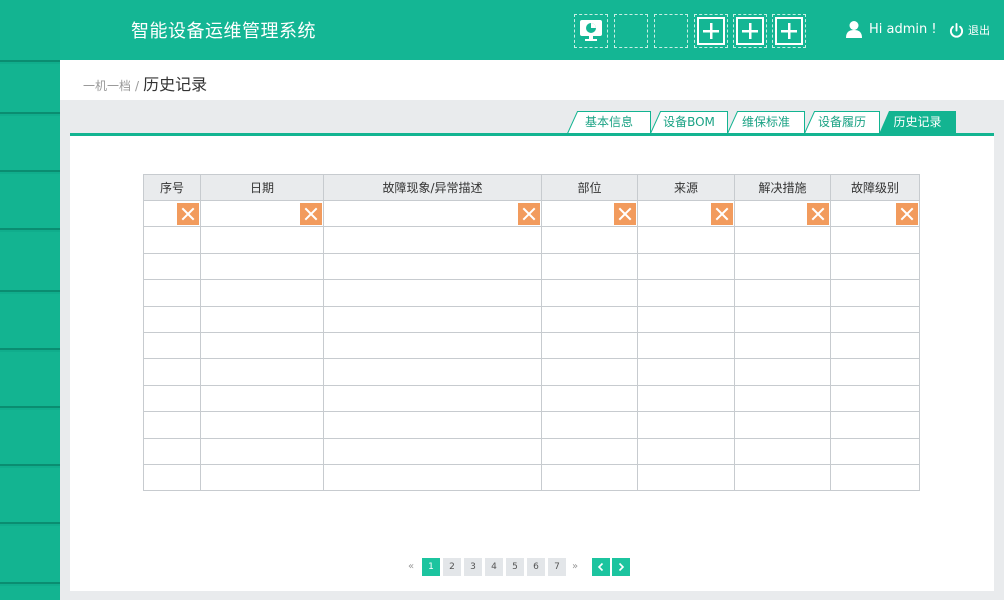  I want to click on user-icon, so click(854, 29).